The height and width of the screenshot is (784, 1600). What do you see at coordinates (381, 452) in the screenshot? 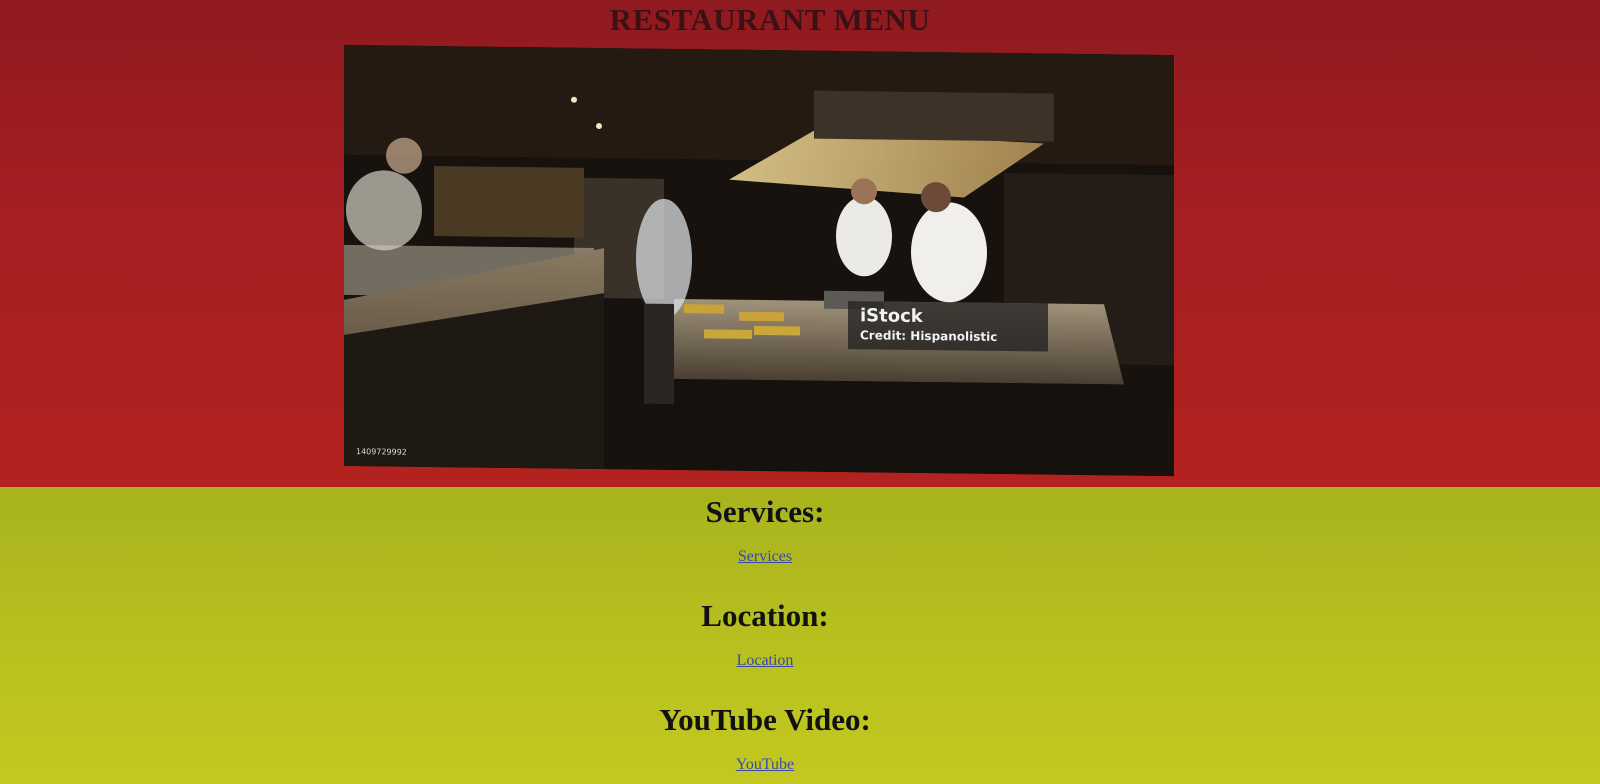
I see `image-id: 1409729992` at bounding box center [381, 452].